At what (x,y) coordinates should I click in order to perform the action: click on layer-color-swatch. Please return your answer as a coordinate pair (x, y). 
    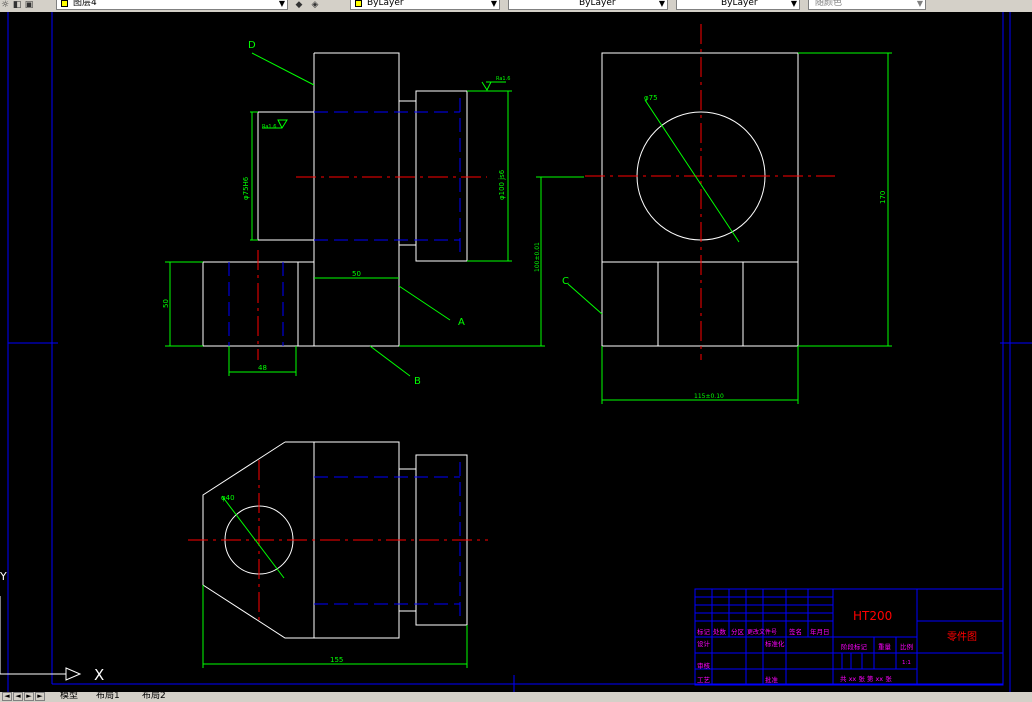
    Looking at the image, I should click on (64, 3).